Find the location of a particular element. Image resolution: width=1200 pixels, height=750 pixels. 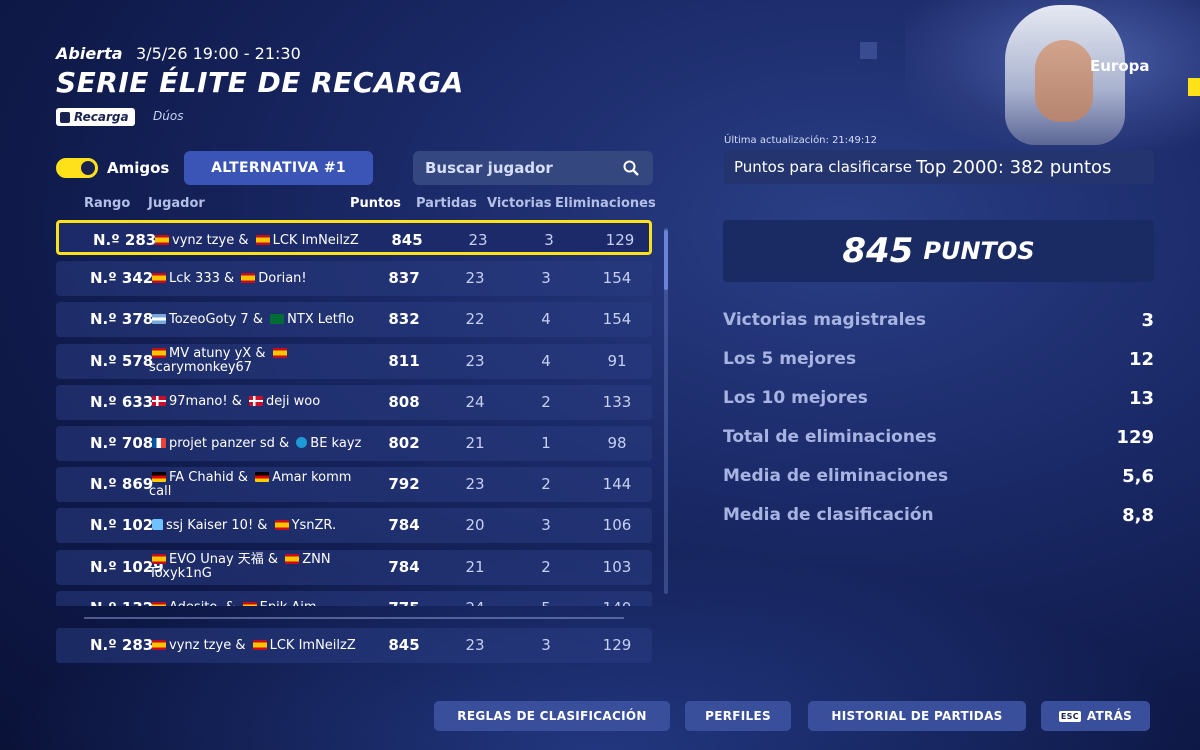

stat-label: Total de eliminaciones is located at coordinates (830, 437).